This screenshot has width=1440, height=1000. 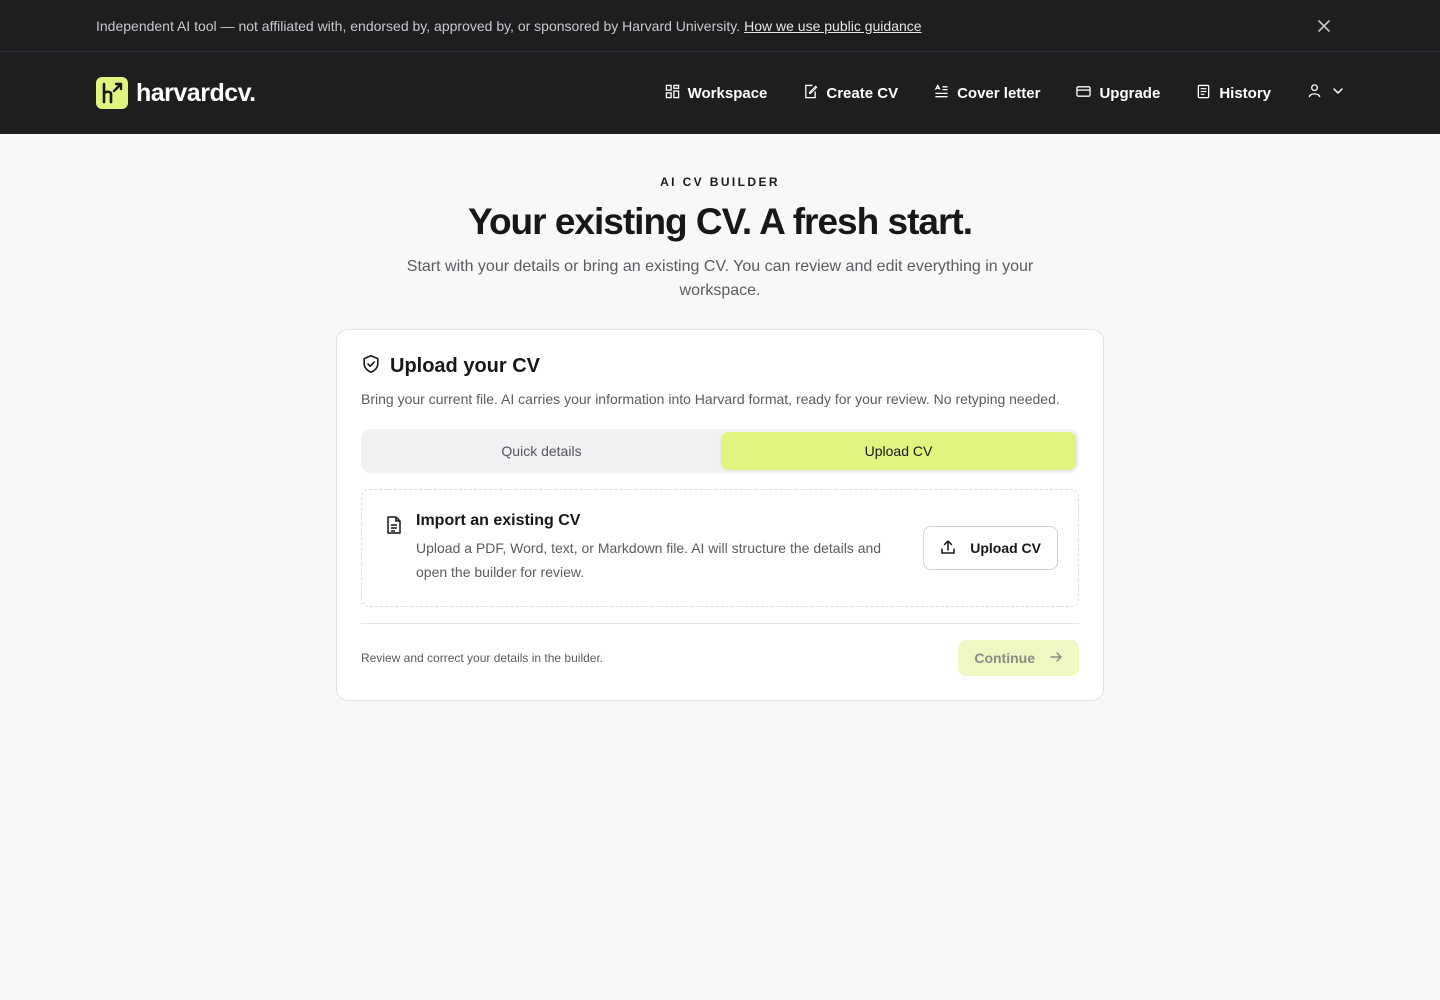 I want to click on nav-workspace: Workspace, so click(x=716, y=93).